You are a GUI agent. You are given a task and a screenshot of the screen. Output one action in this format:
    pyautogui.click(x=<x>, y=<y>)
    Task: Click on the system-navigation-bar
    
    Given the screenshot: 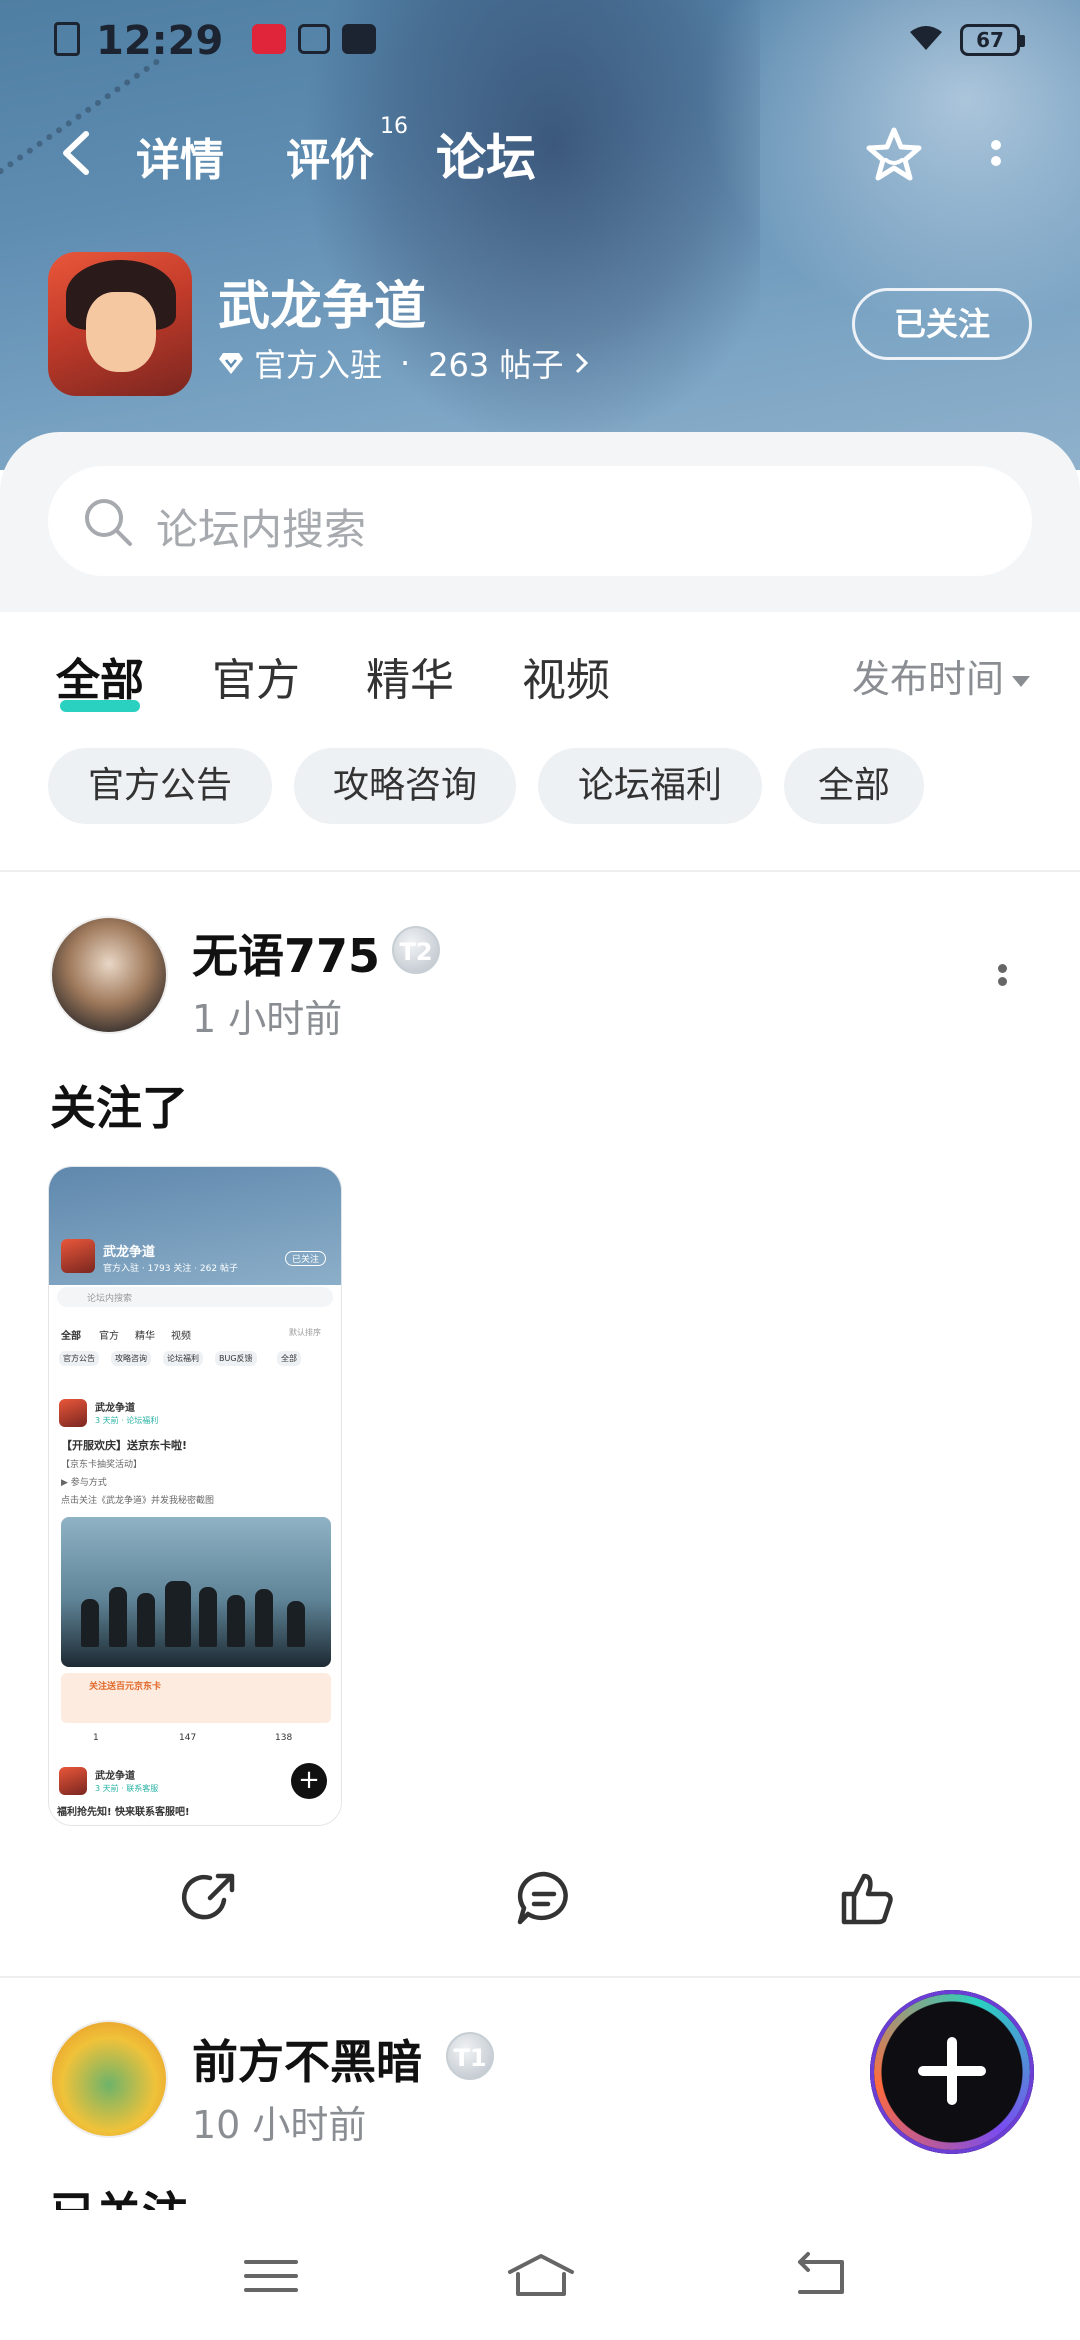 What is the action you would take?
    pyautogui.click(x=540, y=2275)
    